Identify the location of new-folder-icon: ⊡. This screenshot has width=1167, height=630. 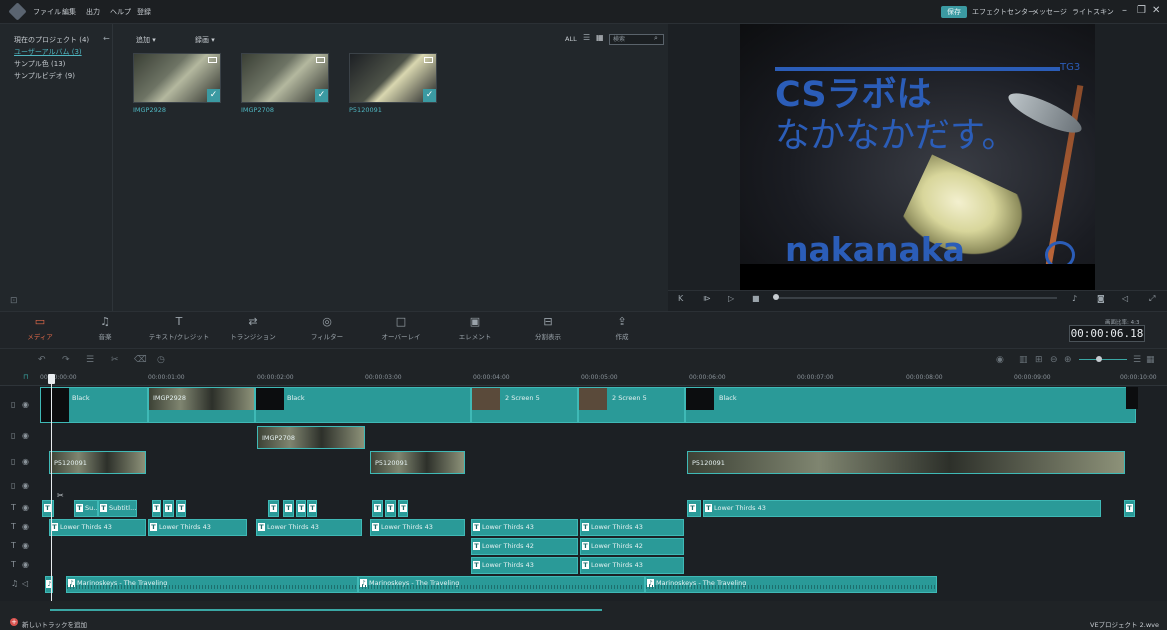
(14, 301).